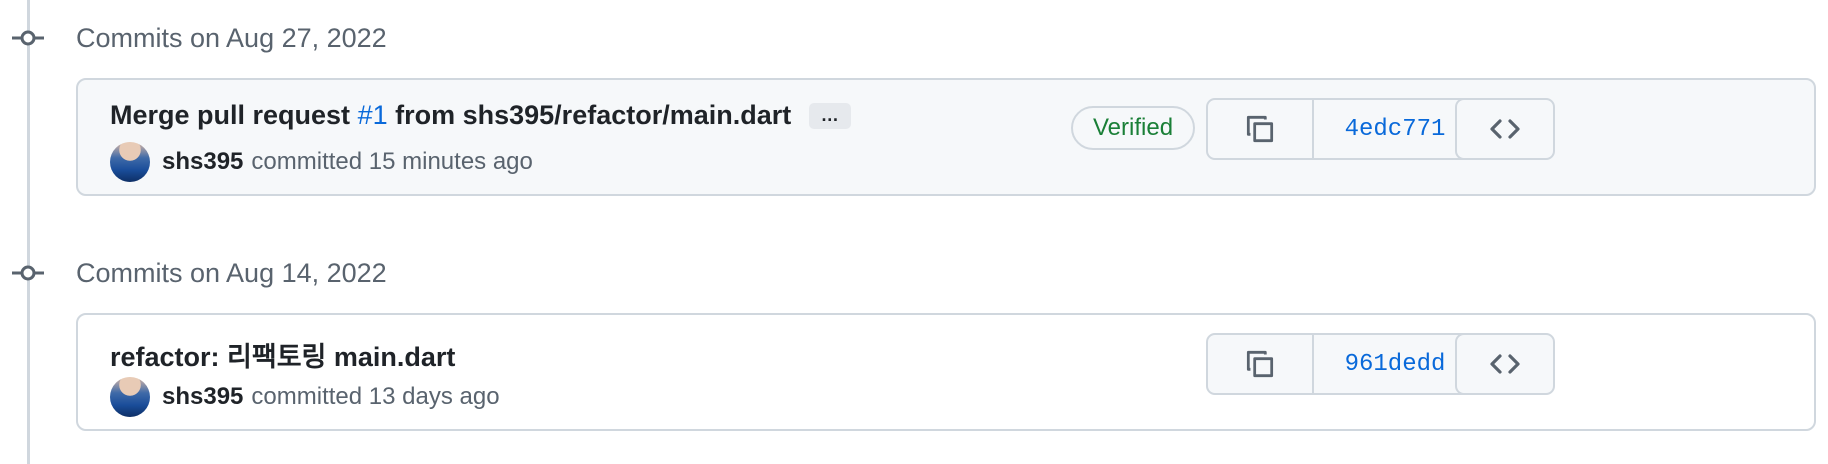 The height and width of the screenshot is (464, 1828). I want to click on commit-sha-link: 961dedd, so click(1395, 364).